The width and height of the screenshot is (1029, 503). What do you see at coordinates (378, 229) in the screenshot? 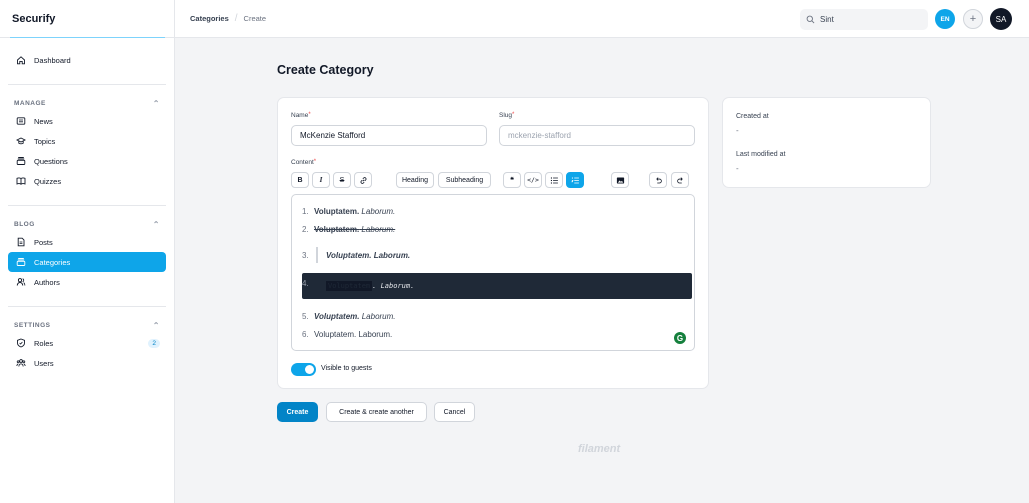
I see `strike-italic-text: Laborum.` at bounding box center [378, 229].